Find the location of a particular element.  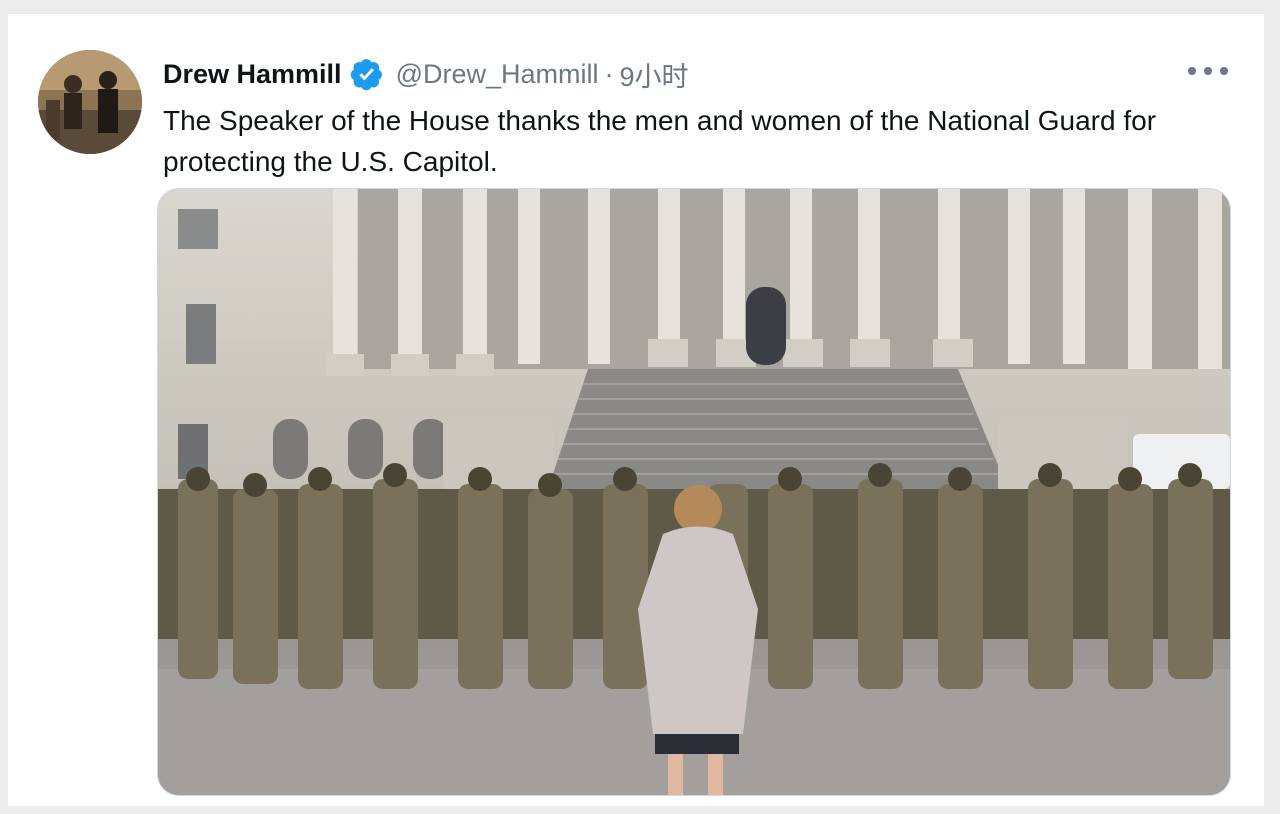

tweet-header: Drew Hammill @Drew_Hammill · 9小时 is located at coordinates (426, 74).